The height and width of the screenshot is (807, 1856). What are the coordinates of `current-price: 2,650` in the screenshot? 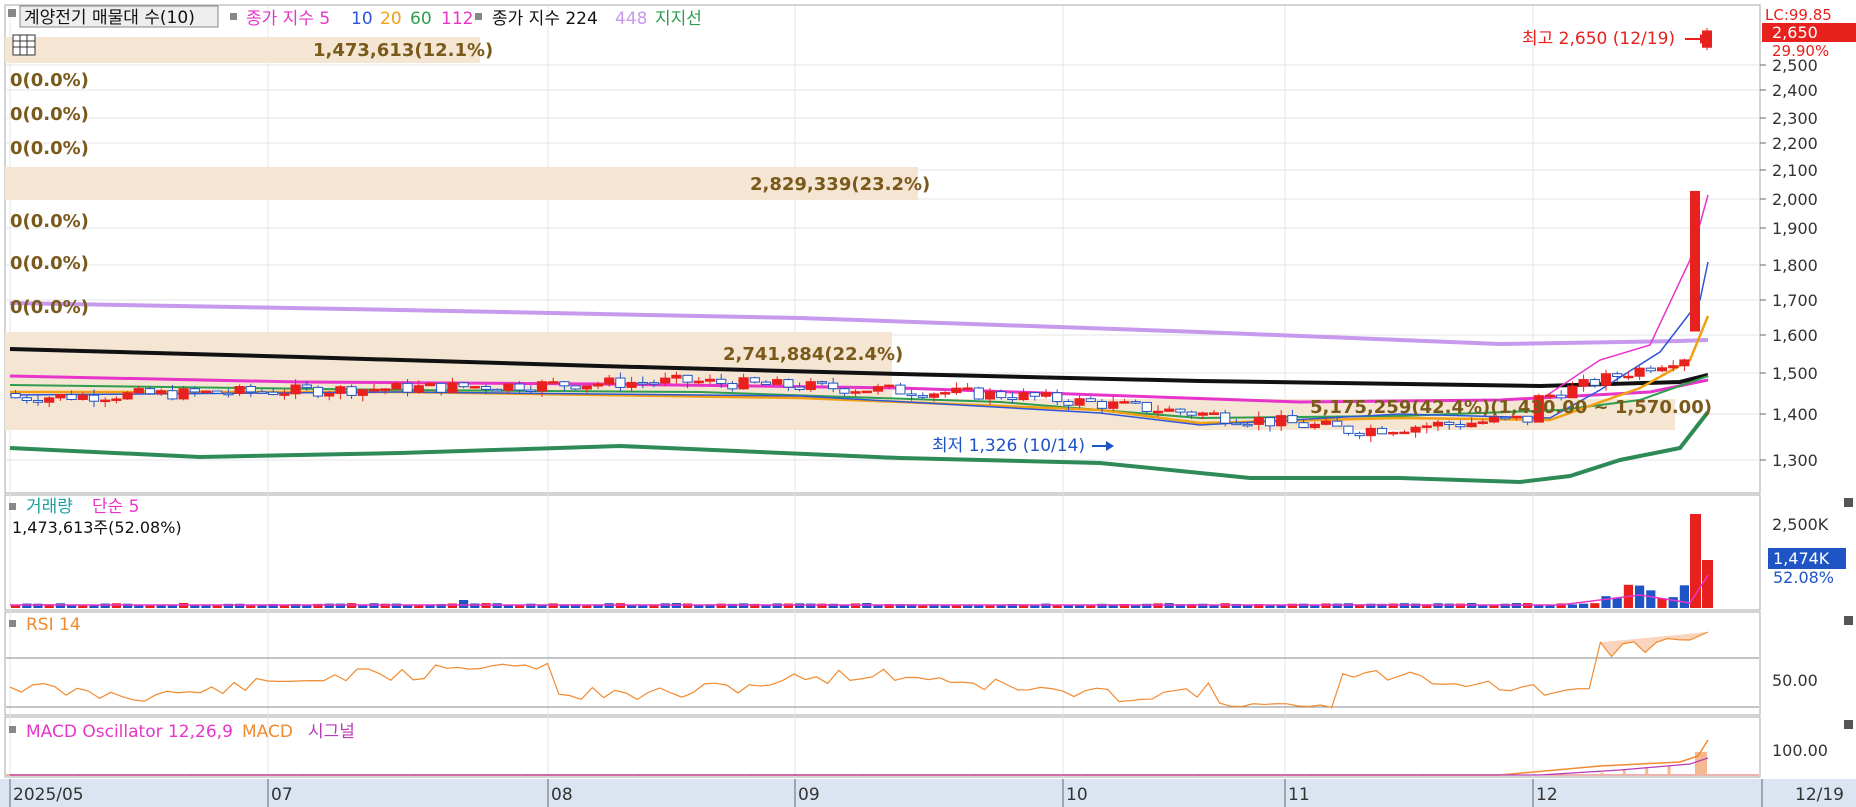 It's located at (1795, 32).